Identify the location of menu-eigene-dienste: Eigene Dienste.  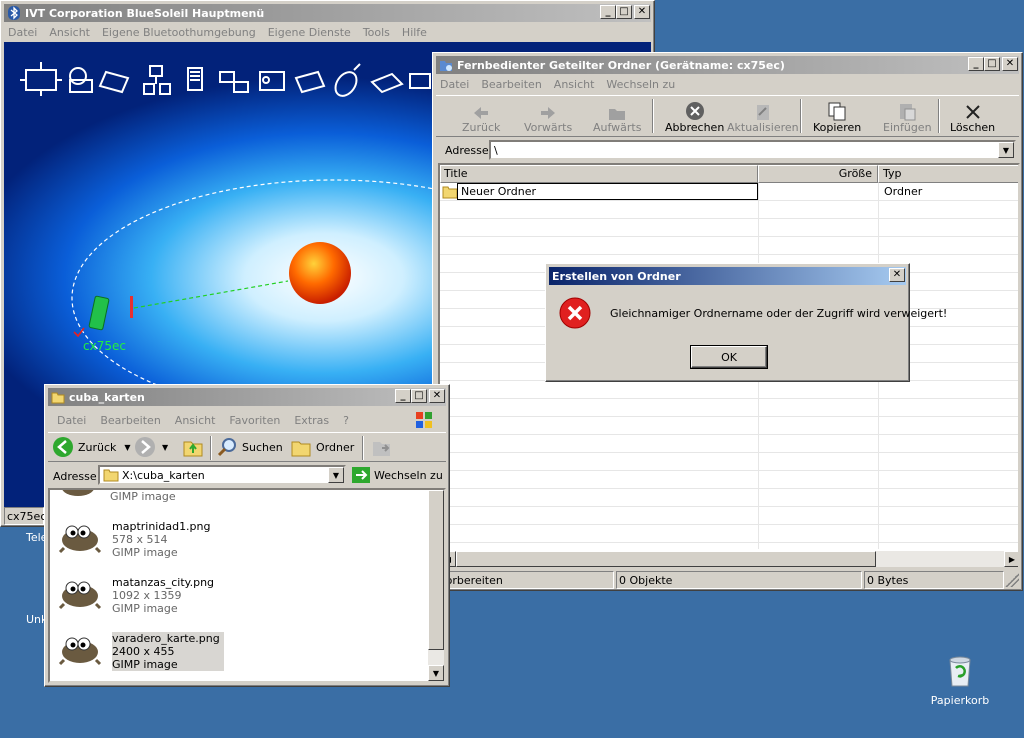
(309, 32).